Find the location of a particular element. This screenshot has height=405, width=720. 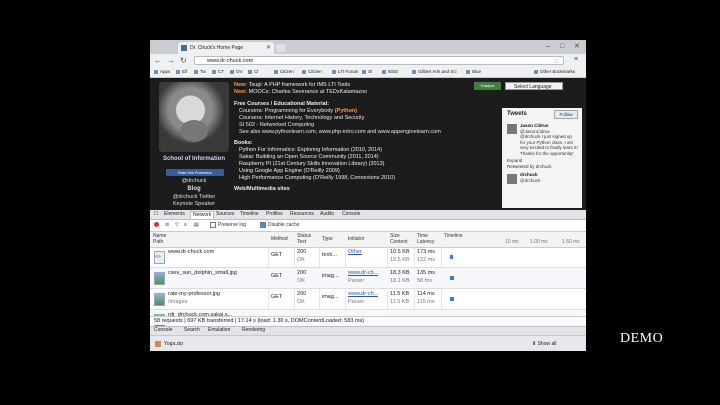

school-link: School of Information is located at coordinates (194, 159).